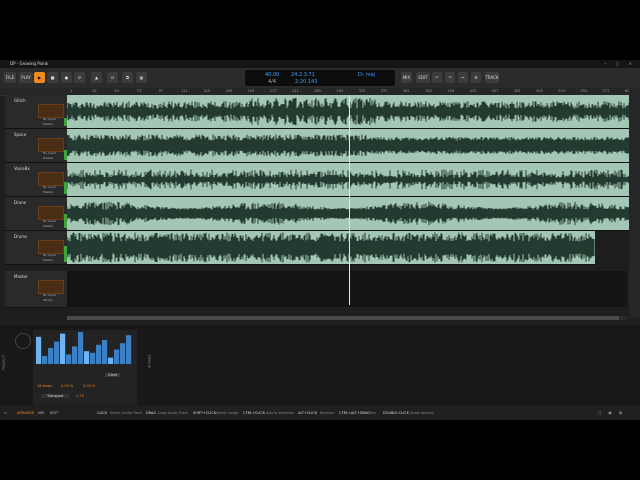 This screenshot has height=480, width=640. I want to click on key-display: D♭ maj, so click(366, 75).